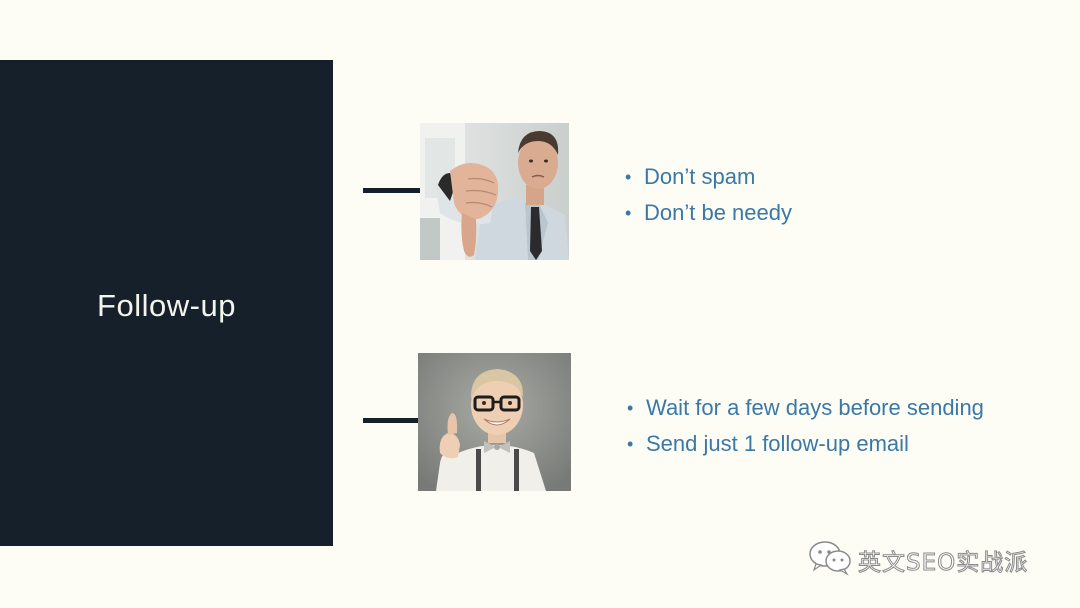 This screenshot has height=608, width=1080. I want to click on bullet-text: Don’t spam, so click(700, 176).